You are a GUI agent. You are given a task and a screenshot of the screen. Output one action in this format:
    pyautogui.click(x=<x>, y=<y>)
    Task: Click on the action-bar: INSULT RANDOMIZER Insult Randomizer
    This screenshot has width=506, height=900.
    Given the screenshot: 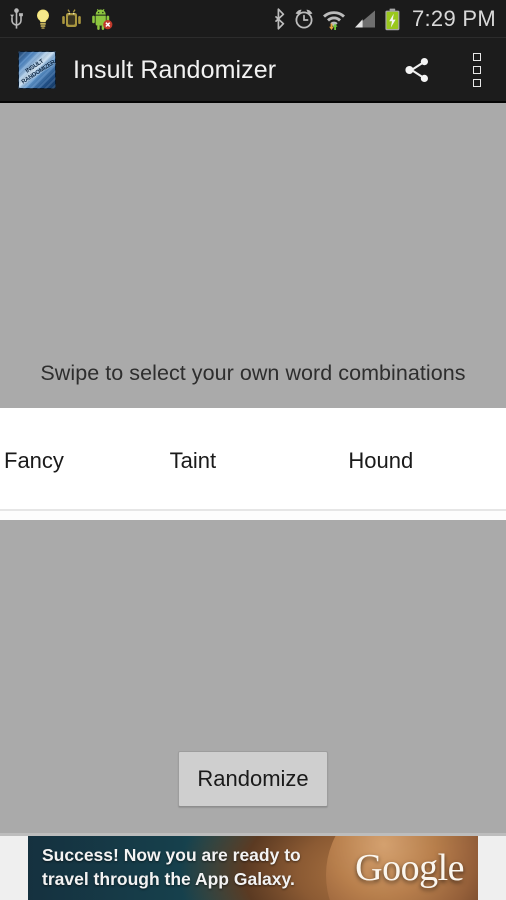 What is the action you would take?
    pyautogui.click(x=253, y=70)
    